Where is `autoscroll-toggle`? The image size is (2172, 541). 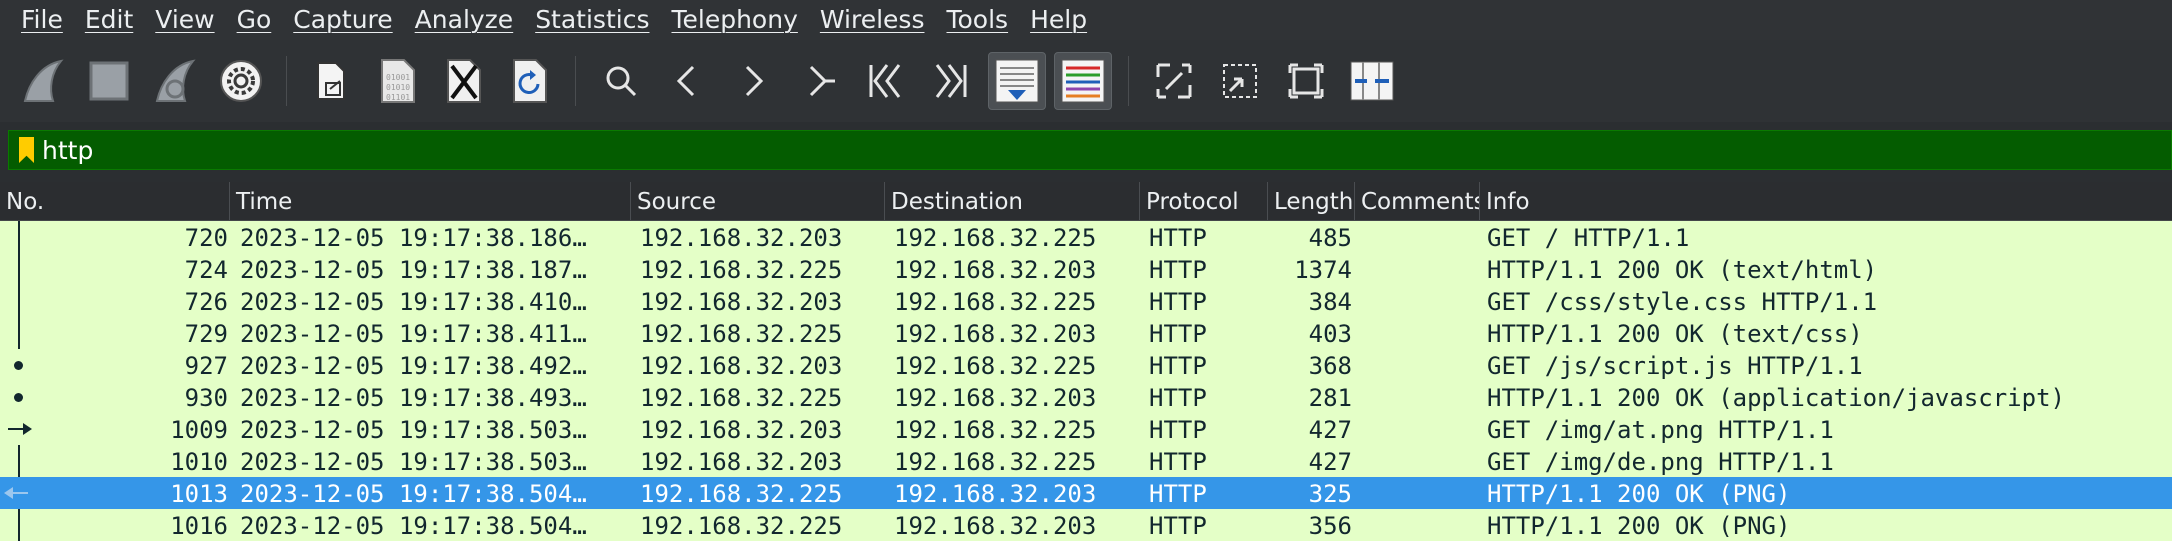
autoscroll-toggle is located at coordinates (1017, 81).